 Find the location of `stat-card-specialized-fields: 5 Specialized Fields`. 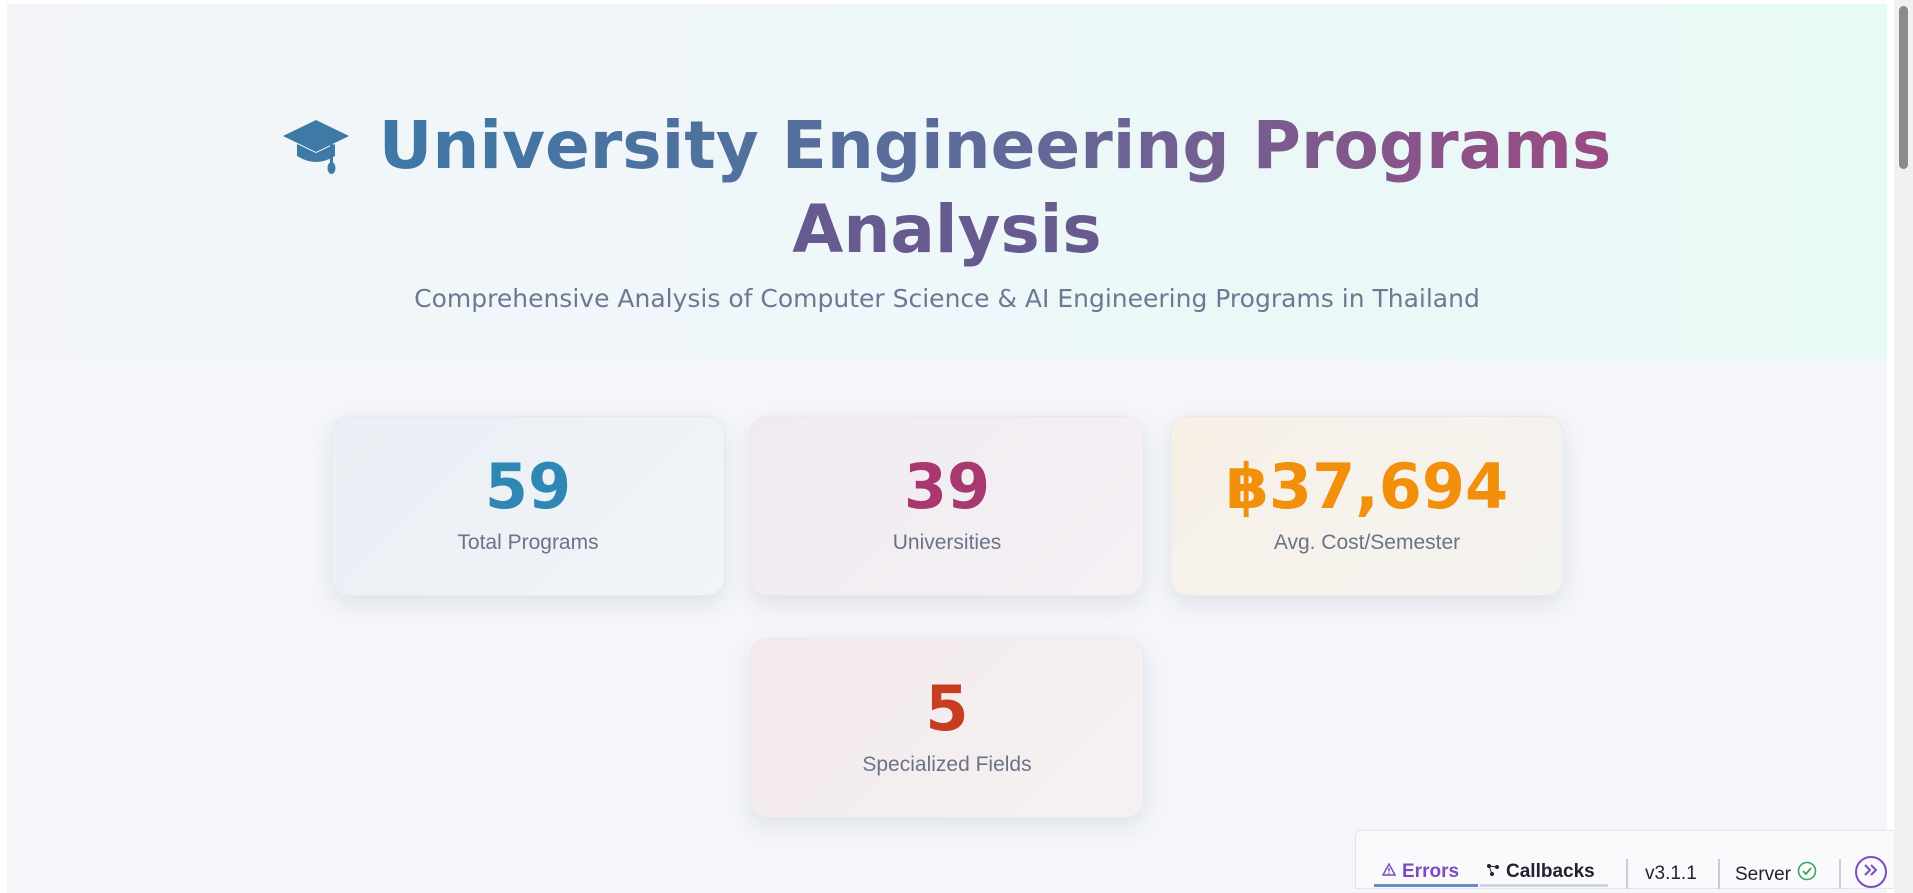

stat-card-specialized-fields: 5 Specialized Fields is located at coordinates (947, 728).